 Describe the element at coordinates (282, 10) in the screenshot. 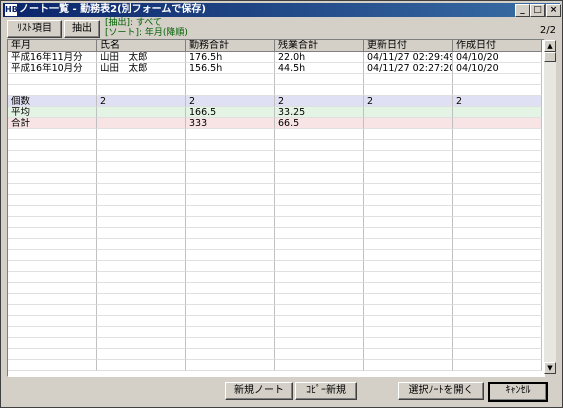

I see `title-bar: HB ノート一覧 - 勤務表2(別フォームで保存) _ □ ×` at that location.